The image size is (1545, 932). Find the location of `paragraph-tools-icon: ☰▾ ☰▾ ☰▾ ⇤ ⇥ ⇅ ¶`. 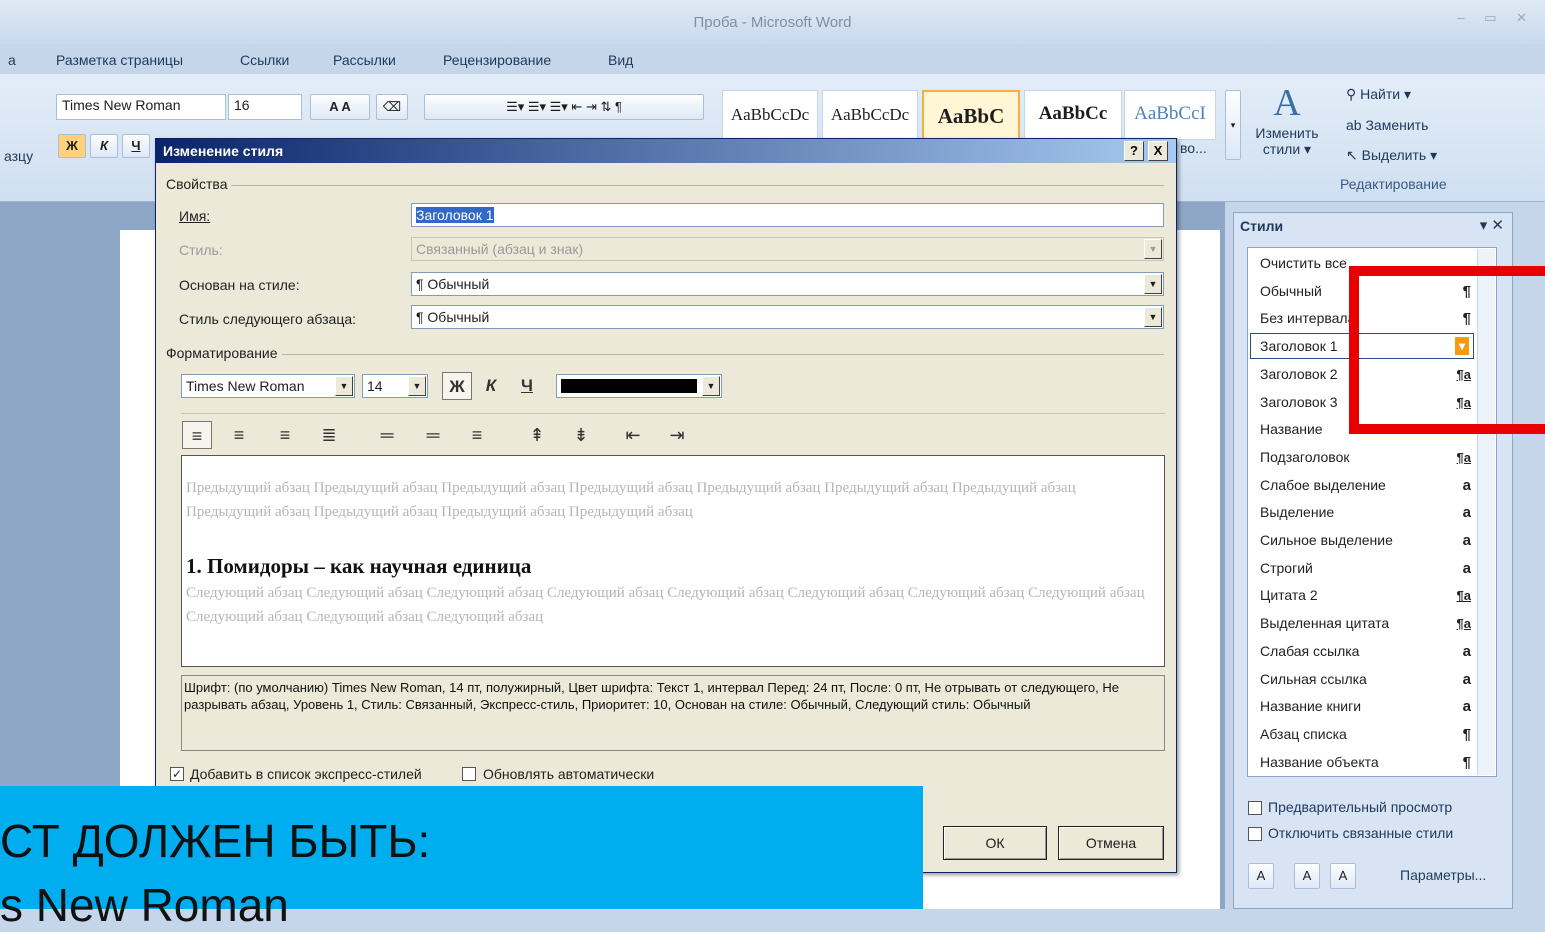

paragraph-tools-icon: ☰▾ ☰▾ ☰▾ ⇤ ⇥ ⇅ ¶ is located at coordinates (564, 107).